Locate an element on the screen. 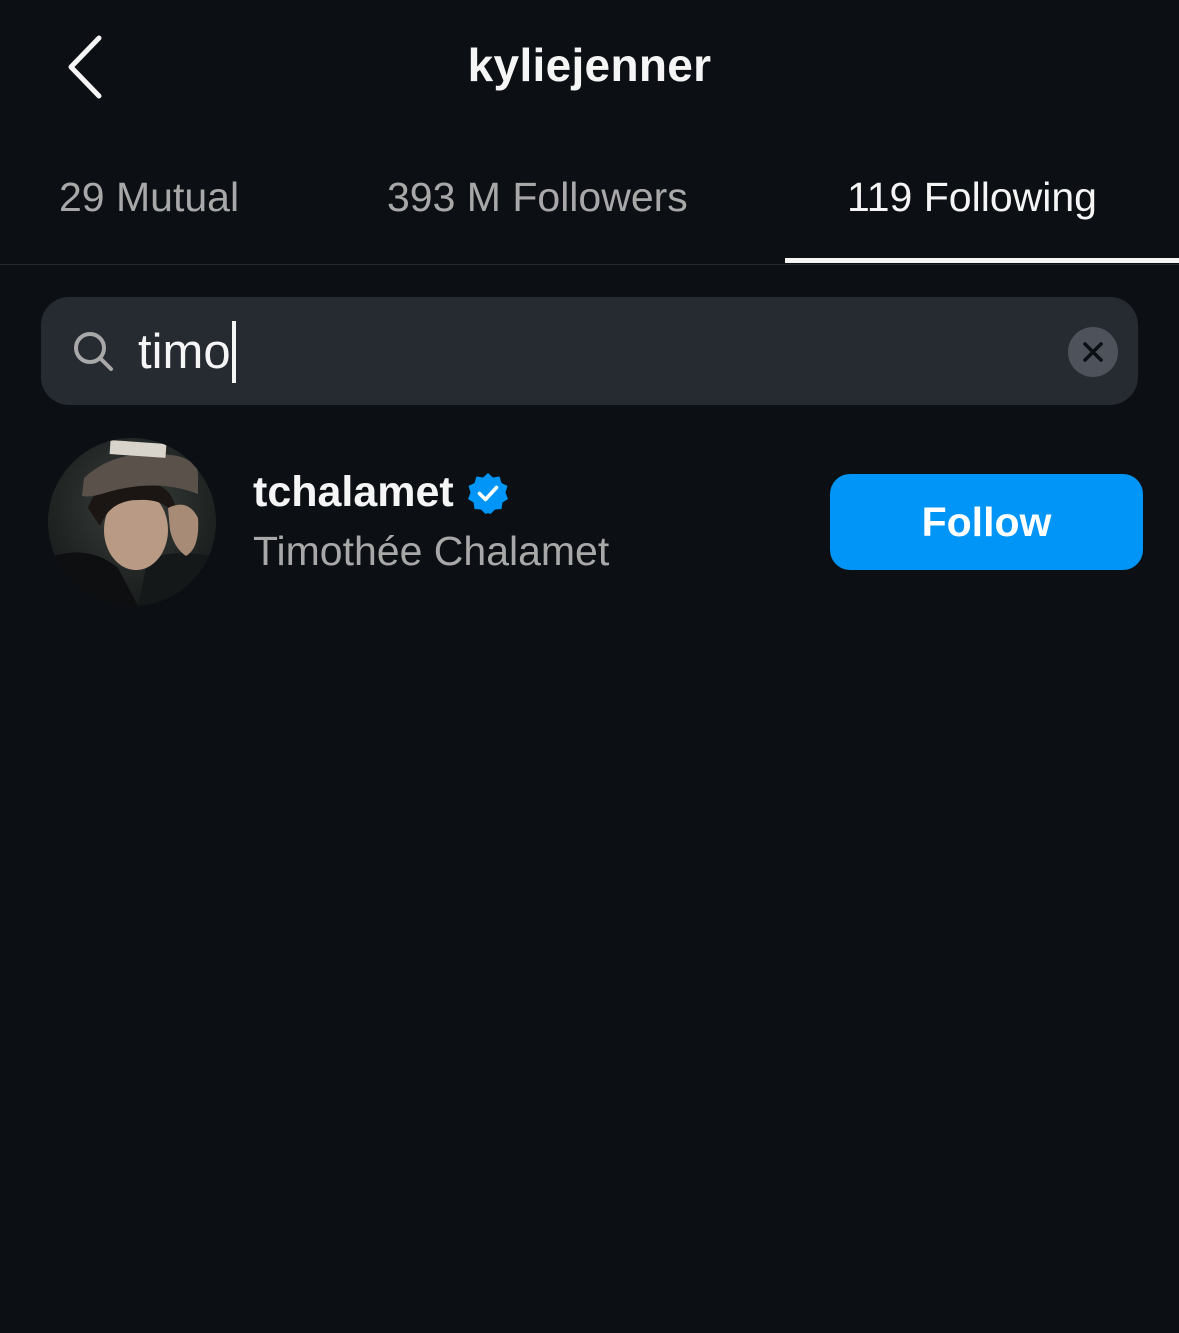 This screenshot has width=1179, height=1333. tab-following: 119 Following is located at coordinates (972, 197).